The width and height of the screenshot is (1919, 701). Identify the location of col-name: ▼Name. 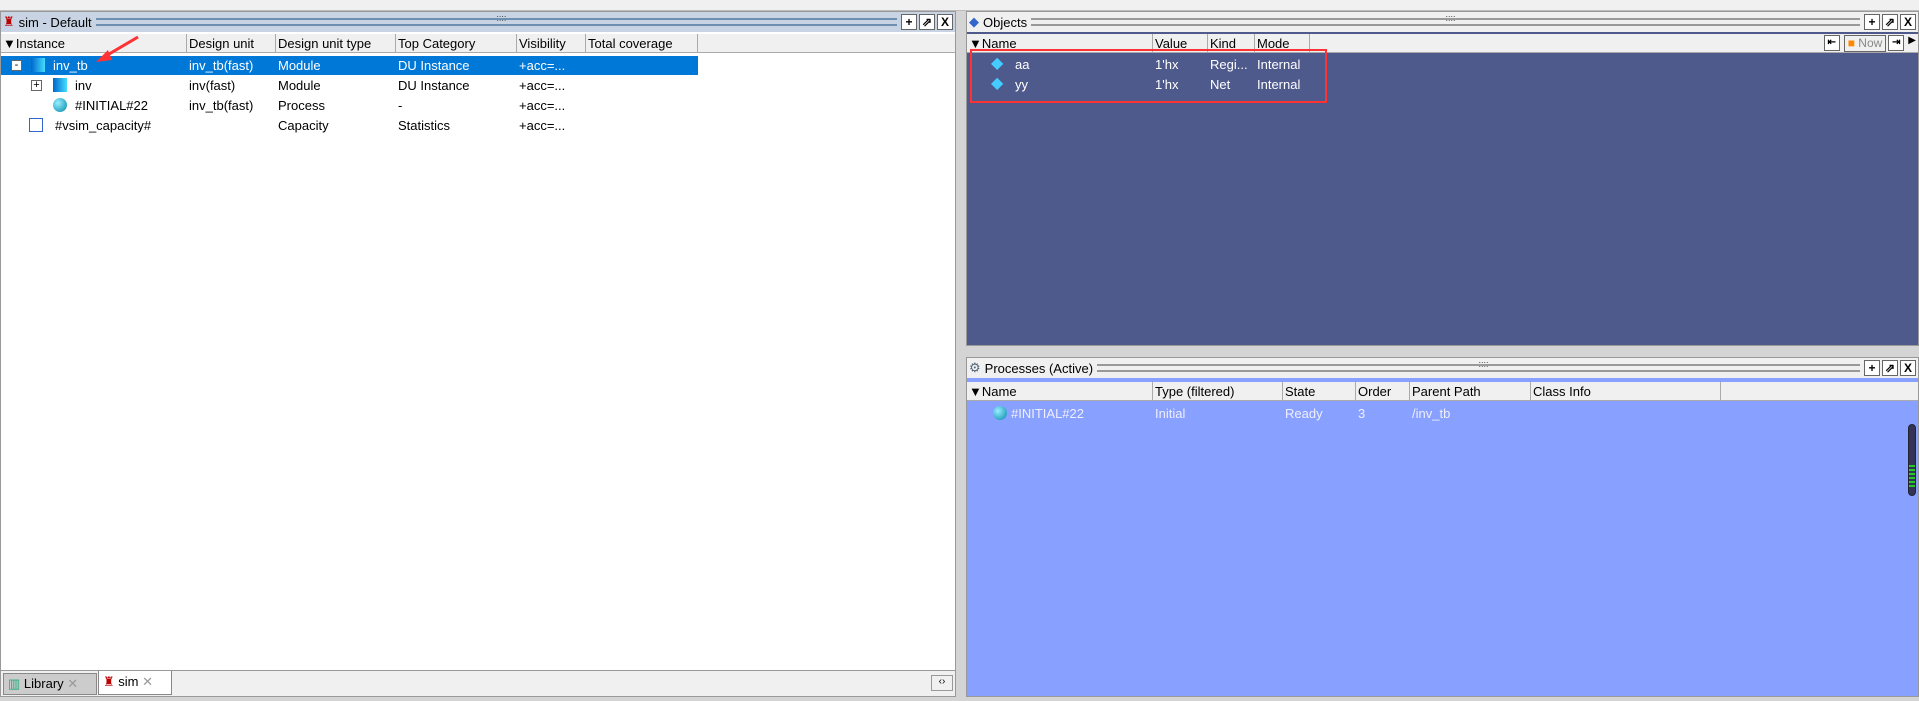
(1060, 391).